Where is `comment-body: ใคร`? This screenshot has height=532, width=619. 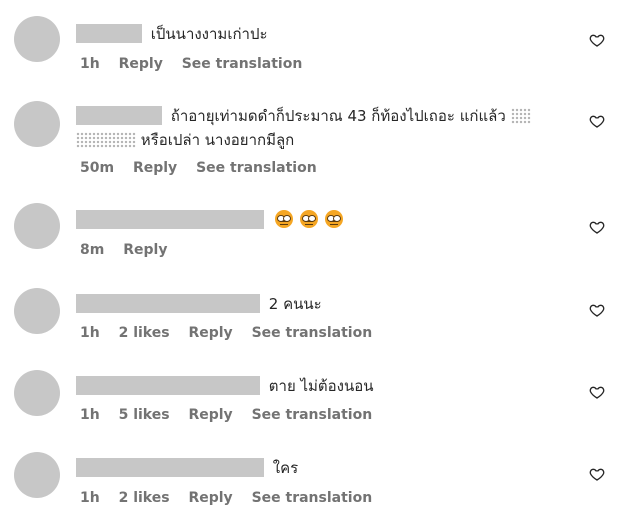
comment-body: ใคร is located at coordinates (317, 468).